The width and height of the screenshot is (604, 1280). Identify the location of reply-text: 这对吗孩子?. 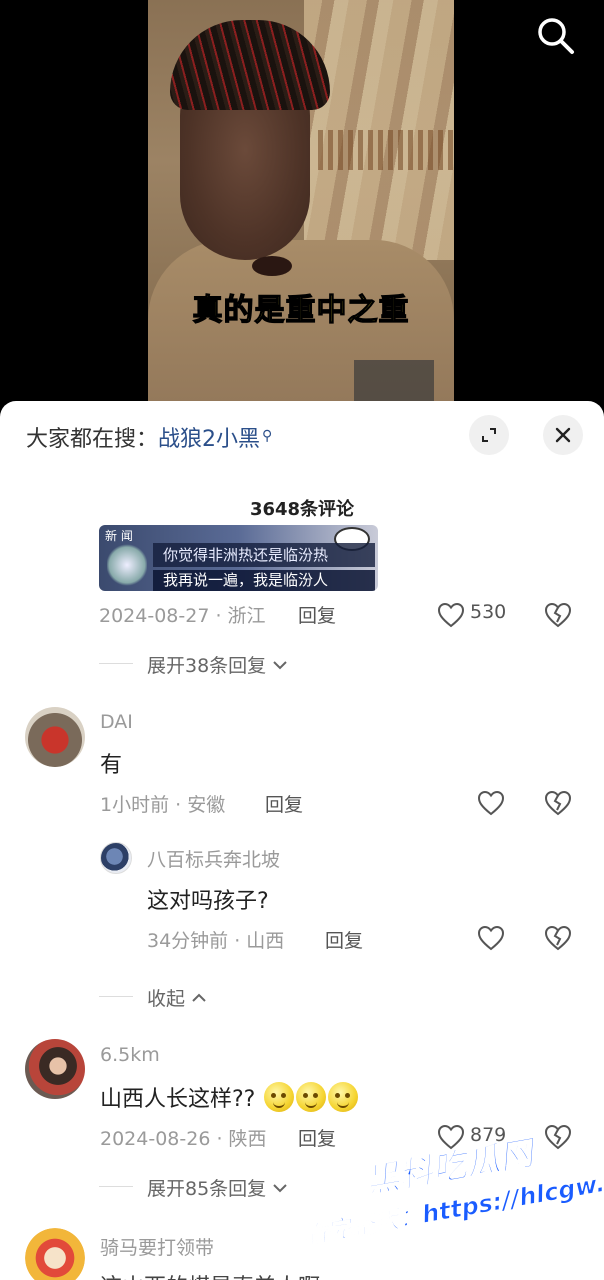
(208, 901).